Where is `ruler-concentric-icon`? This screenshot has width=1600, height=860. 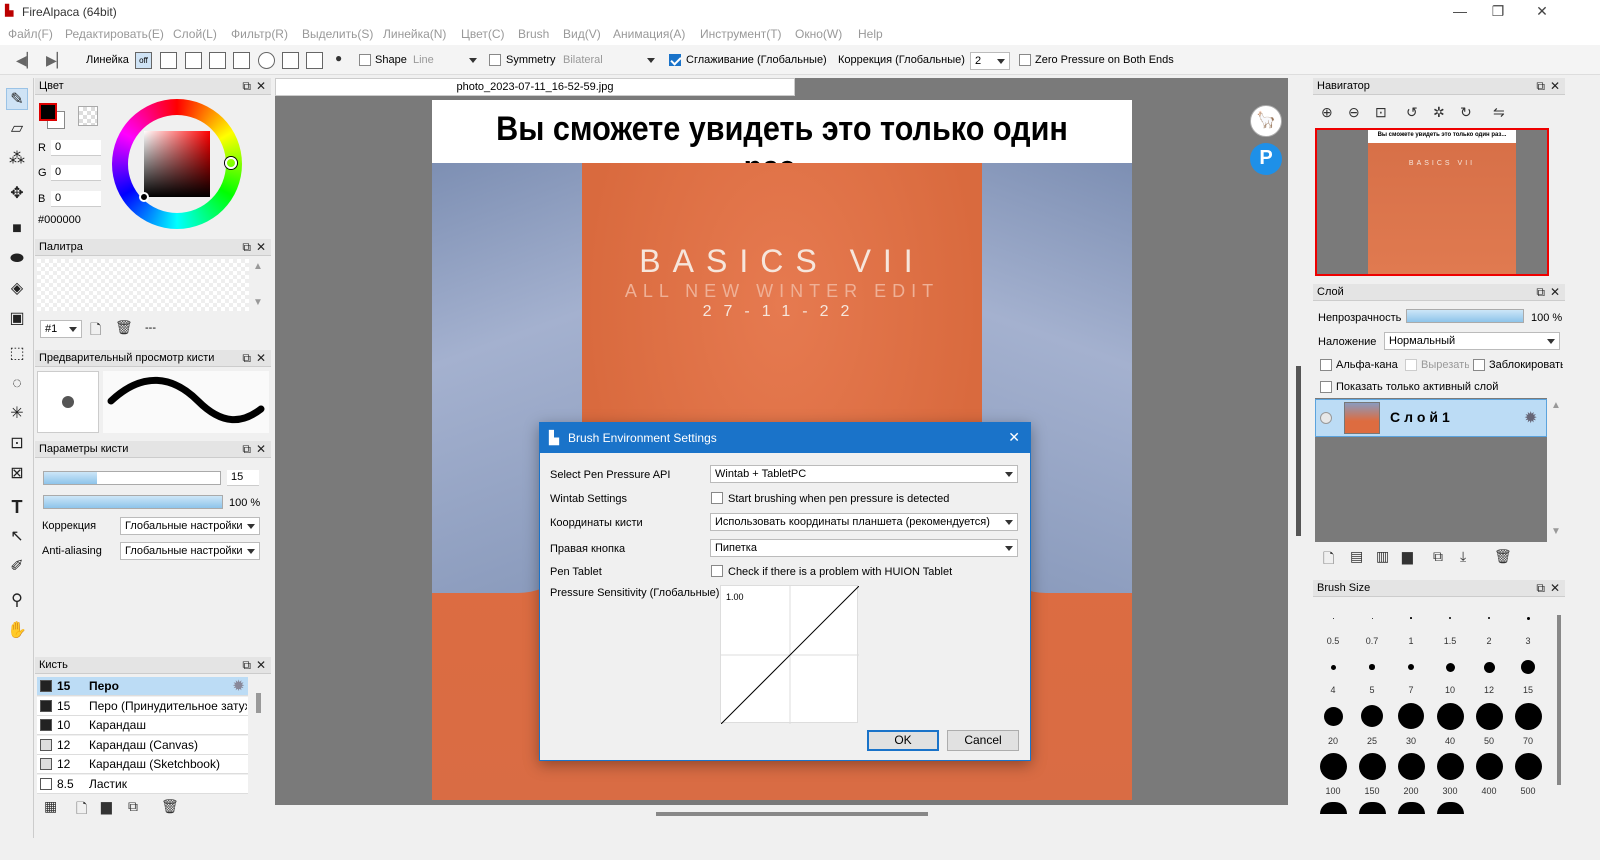 ruler-concentric-icon is located at coordinates (266, 60).